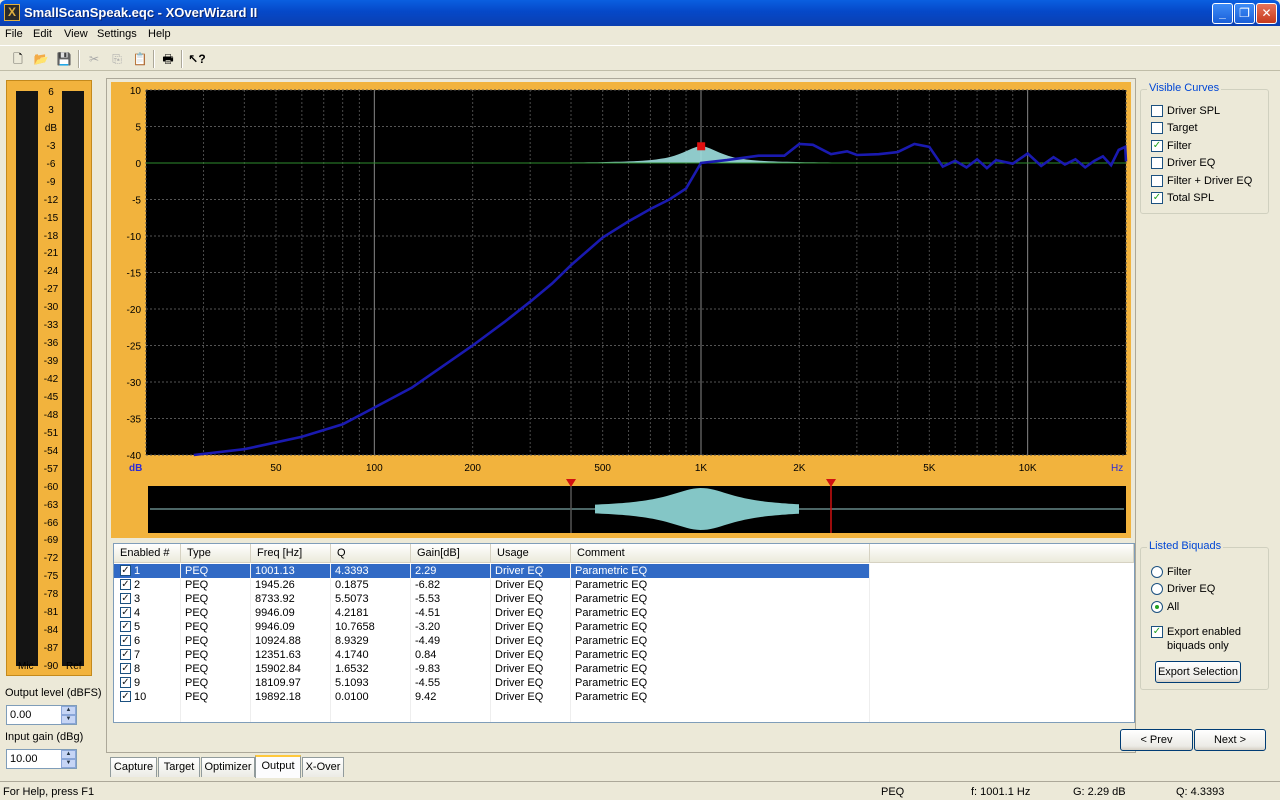 The image size is (1280, 800). Describe the element at coordinates (51, 128) in the screenshot. I see `meter-tick-label: dB` at that location.